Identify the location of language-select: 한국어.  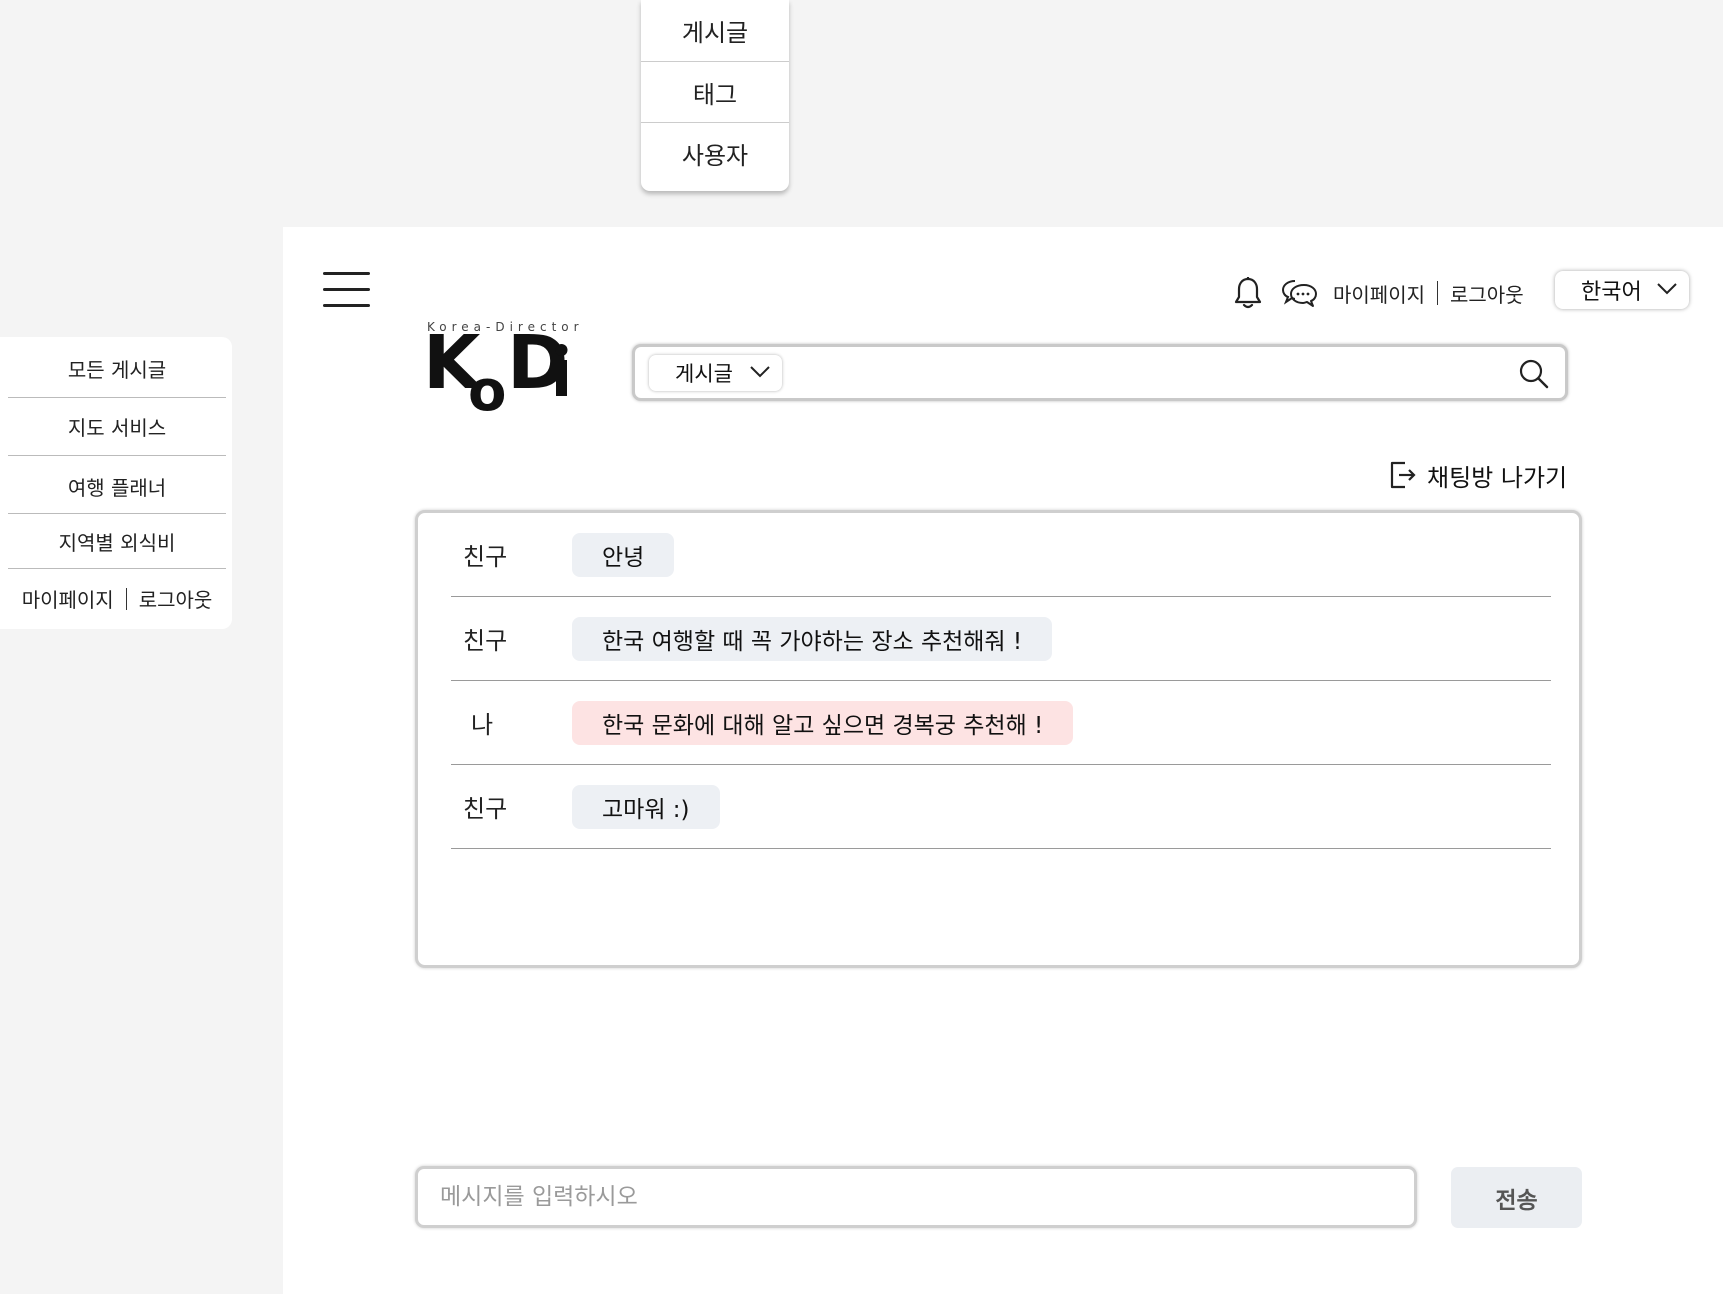
(1622, 290).